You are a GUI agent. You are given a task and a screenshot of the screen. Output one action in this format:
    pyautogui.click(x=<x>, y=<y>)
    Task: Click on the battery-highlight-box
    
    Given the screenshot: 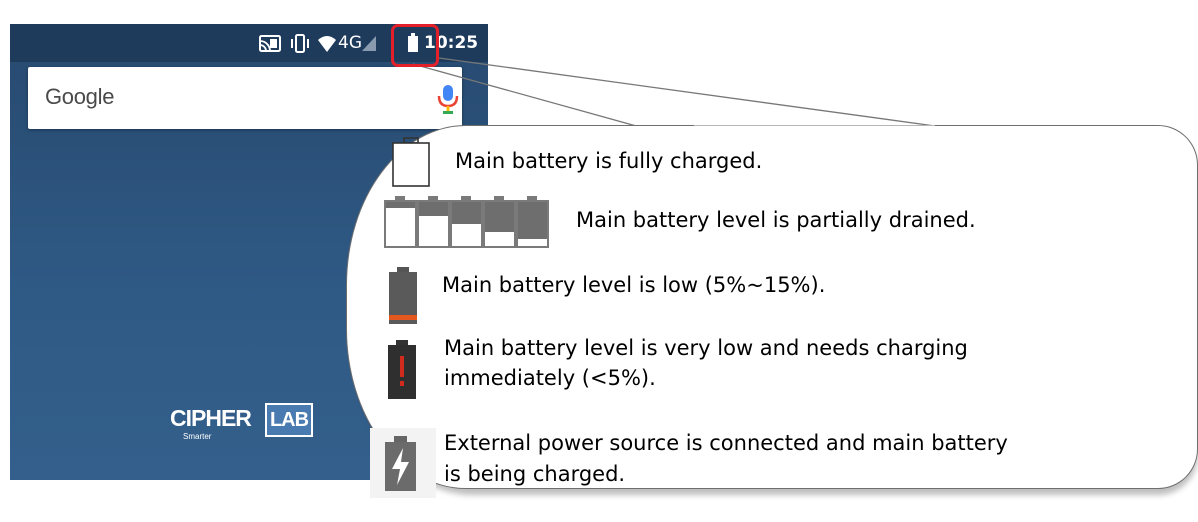 What is the action you would take?
    pyautogui.click(x=415, y=45)
    